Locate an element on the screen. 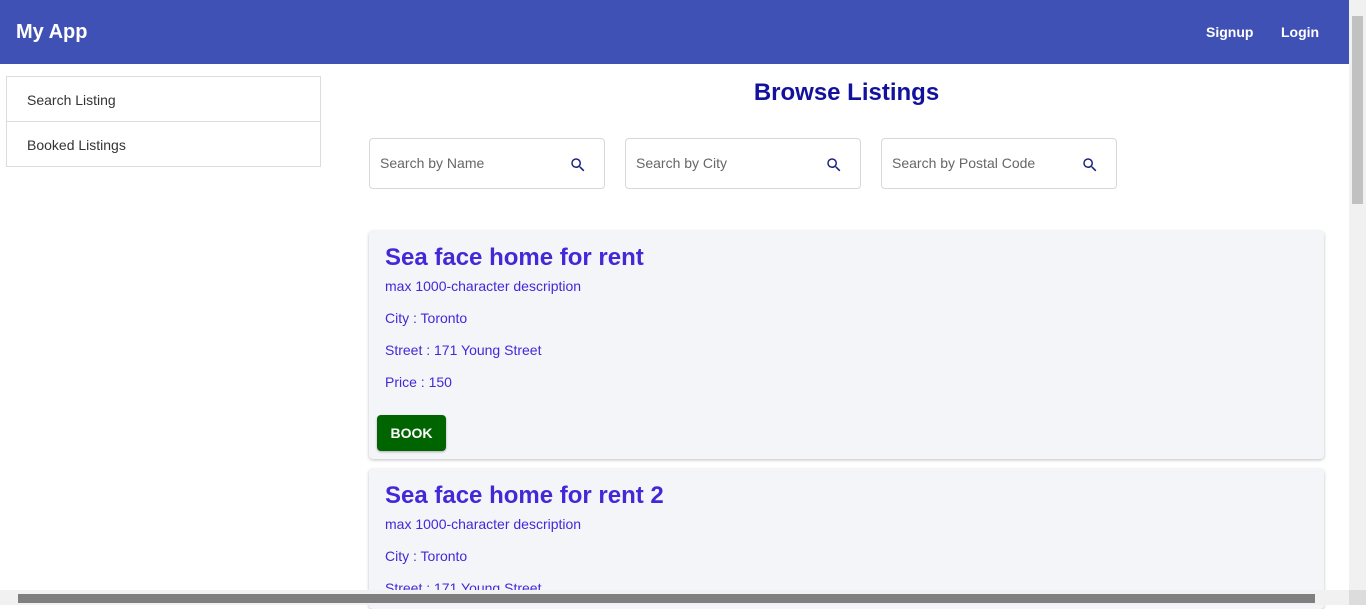  search-by-name-input is located at coordinates (470, 163).